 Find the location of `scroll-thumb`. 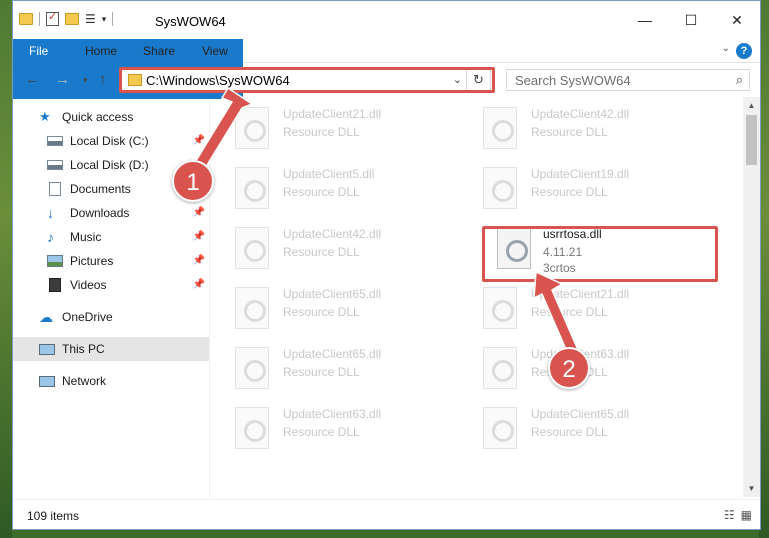

scroll-thumb is located at coordinates (751, 140).